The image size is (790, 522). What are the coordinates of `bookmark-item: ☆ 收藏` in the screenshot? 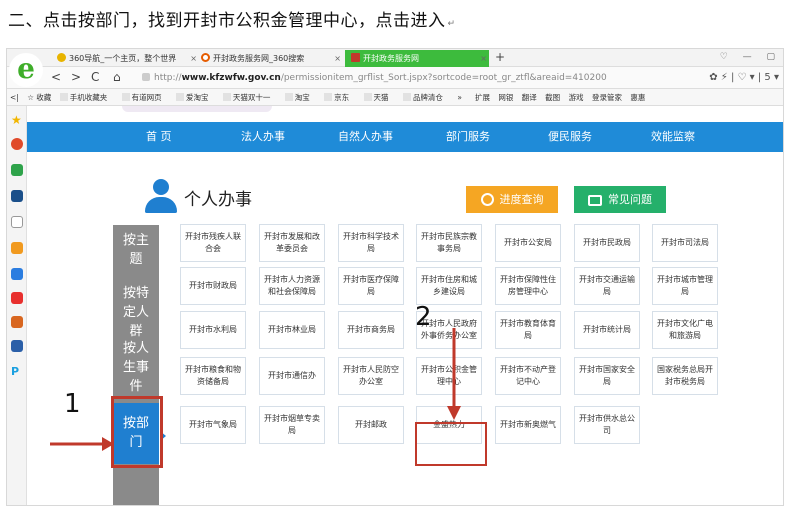 It's located at (39, 97).